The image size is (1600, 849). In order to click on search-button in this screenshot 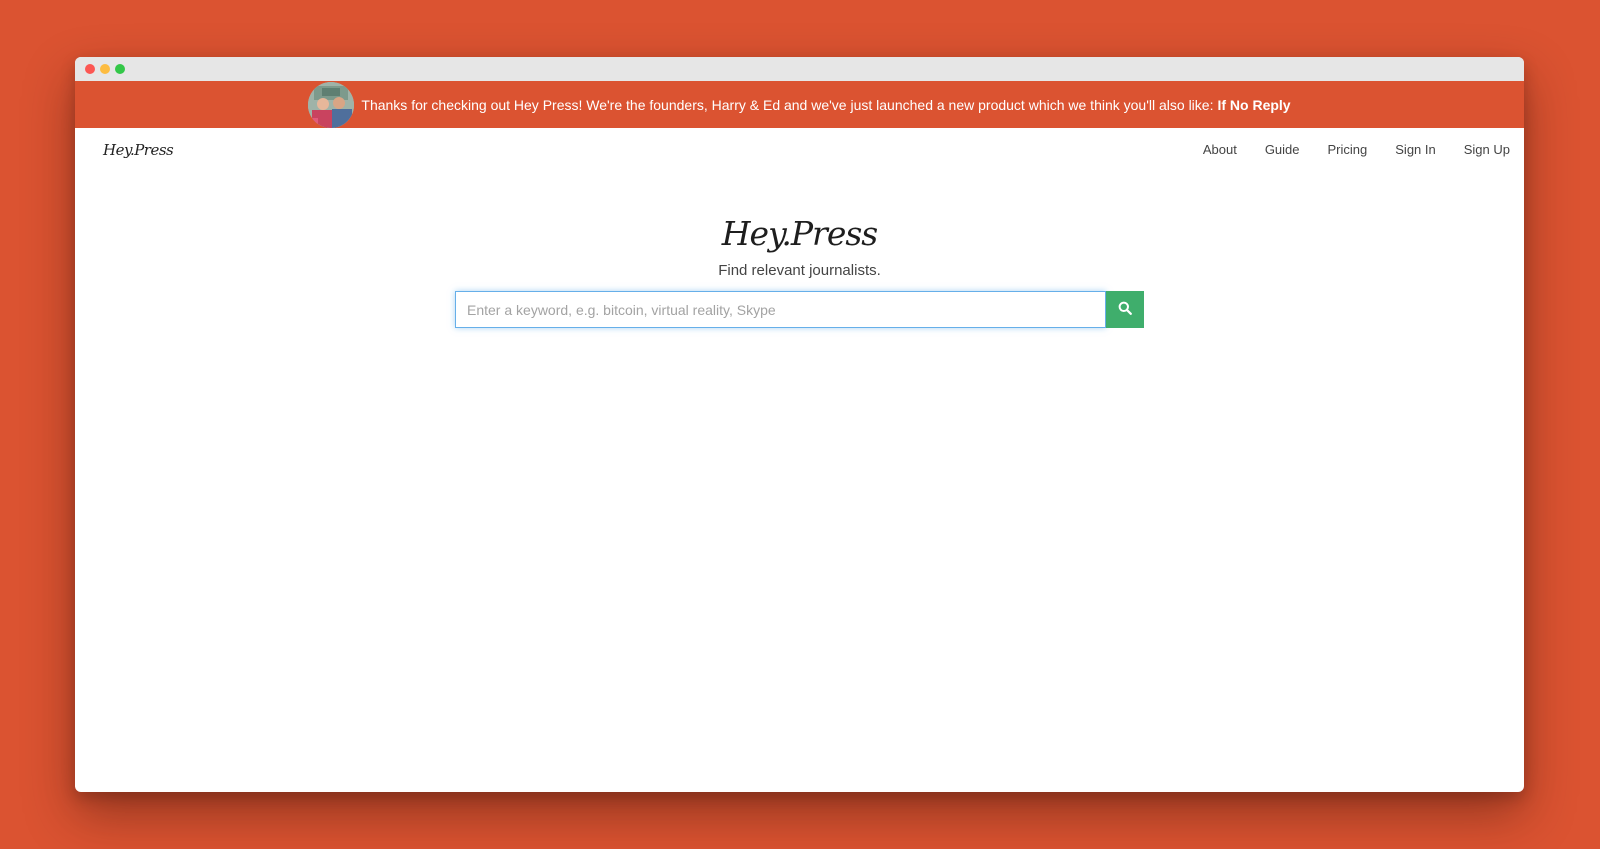, I will do `click(1125, 309)`.